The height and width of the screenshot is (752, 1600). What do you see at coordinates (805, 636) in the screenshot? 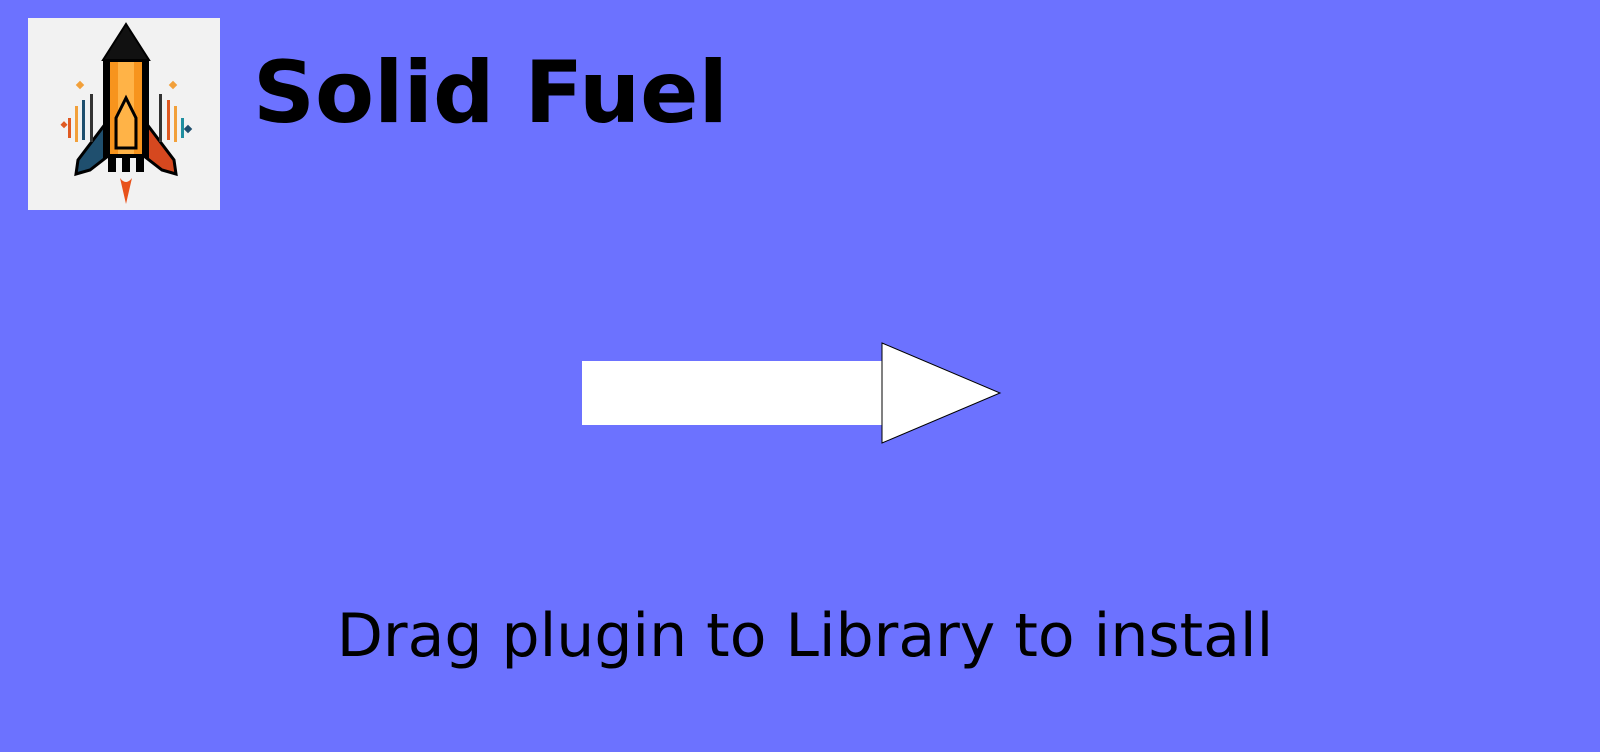
I see `install-instruction-text: Drag plugin to Library to install` at bounding box center [805, 636].